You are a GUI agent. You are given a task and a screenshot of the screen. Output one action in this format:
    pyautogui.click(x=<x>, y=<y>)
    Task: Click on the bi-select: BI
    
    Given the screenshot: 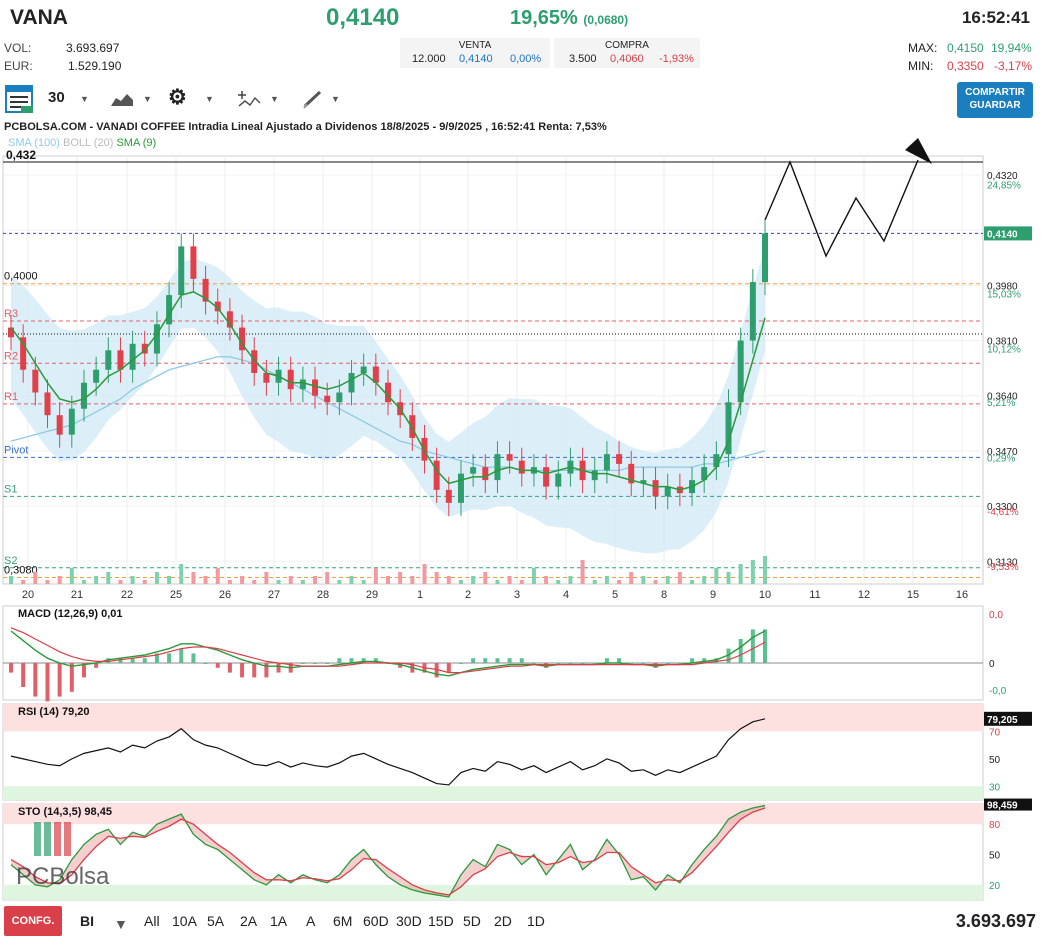 What is the action you would take?
    pyautogui.click(x=87, y=921)
    